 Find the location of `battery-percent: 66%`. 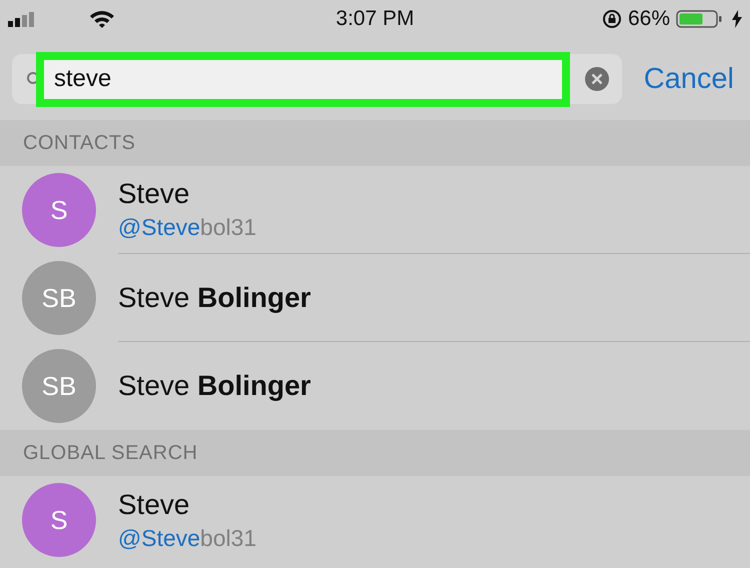

battery-percent: 66% is located at coordinates (649, 19).